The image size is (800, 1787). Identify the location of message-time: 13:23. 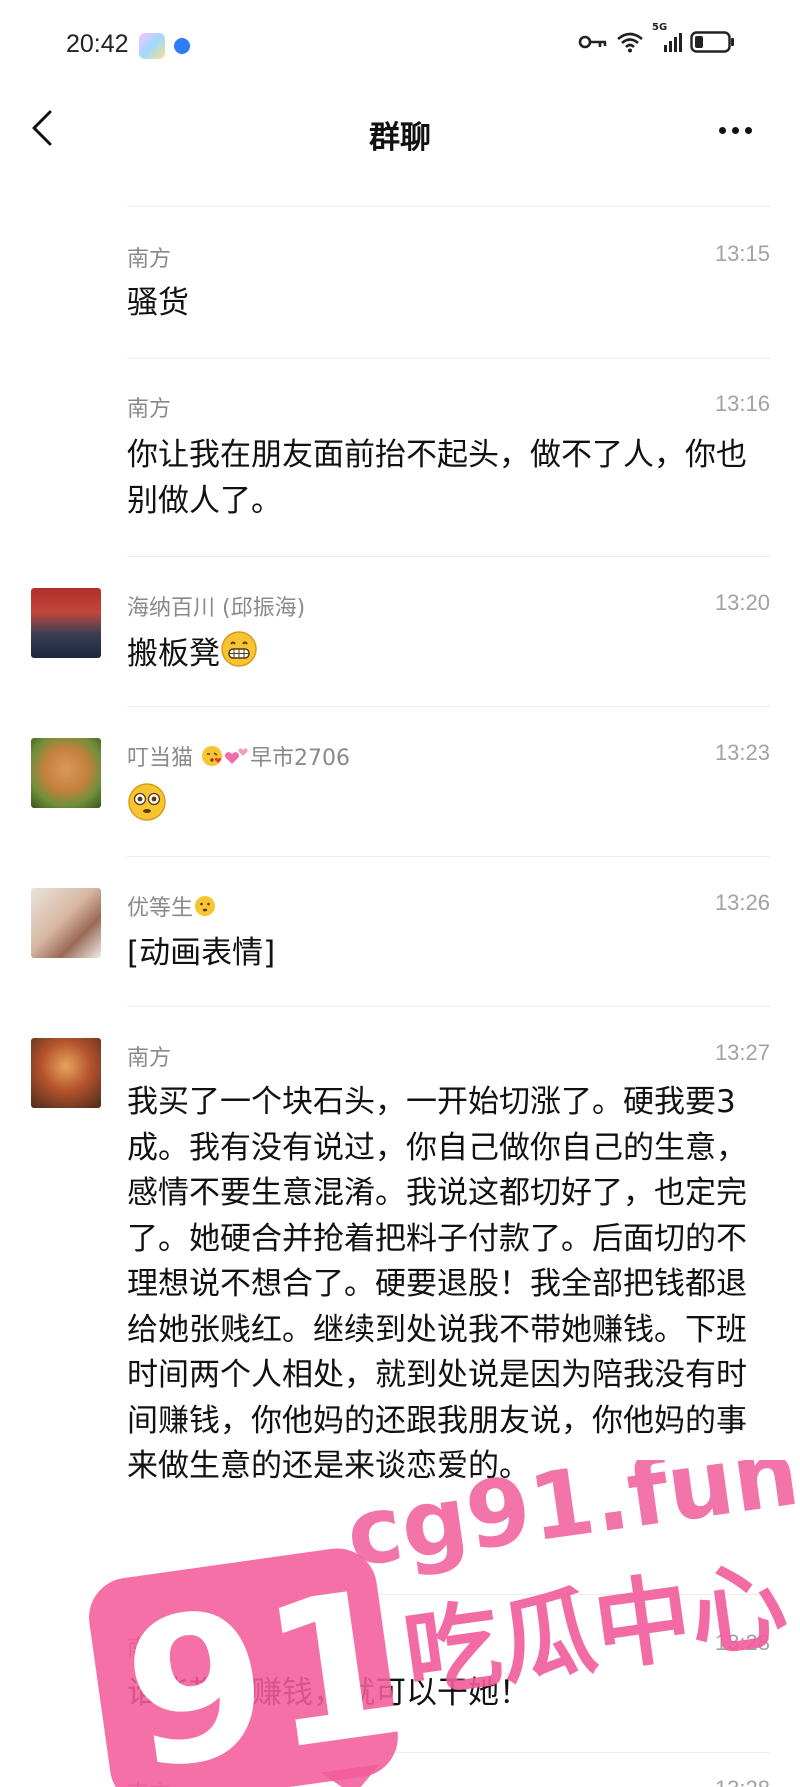
(742, 752).